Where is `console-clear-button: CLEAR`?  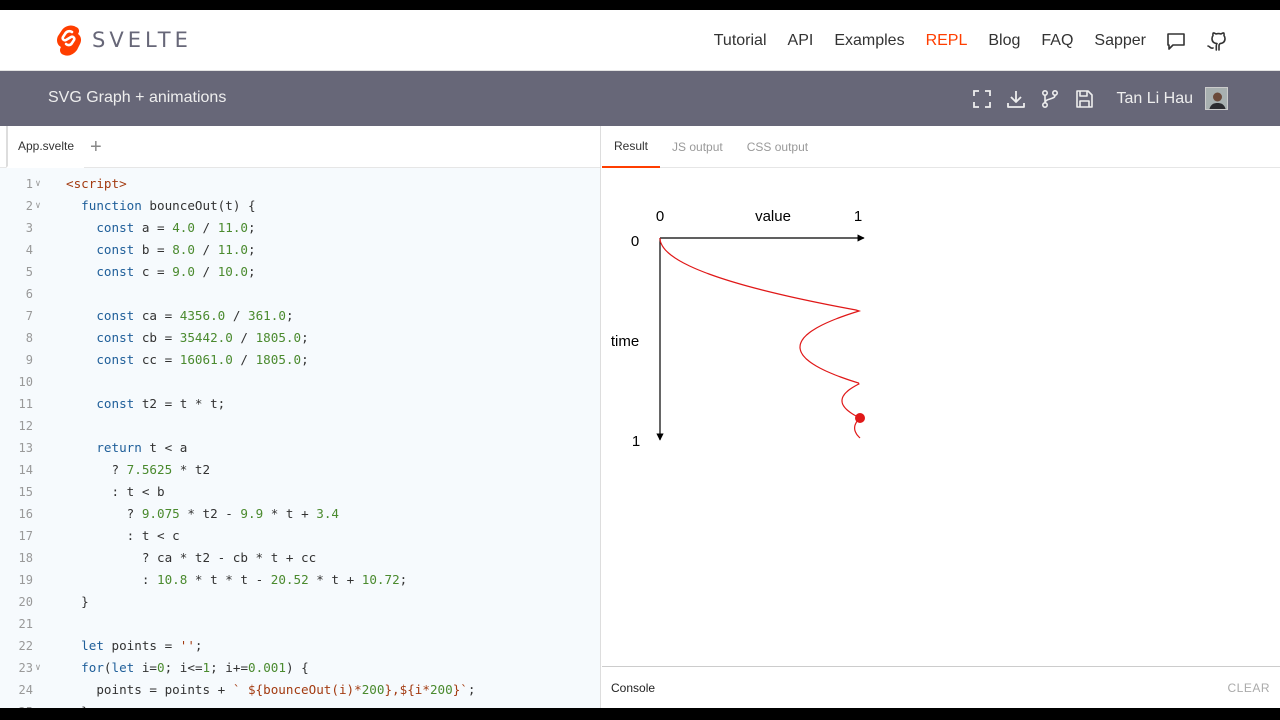 console-clear-button: CLEAR is located at coordinates (1248, 688).